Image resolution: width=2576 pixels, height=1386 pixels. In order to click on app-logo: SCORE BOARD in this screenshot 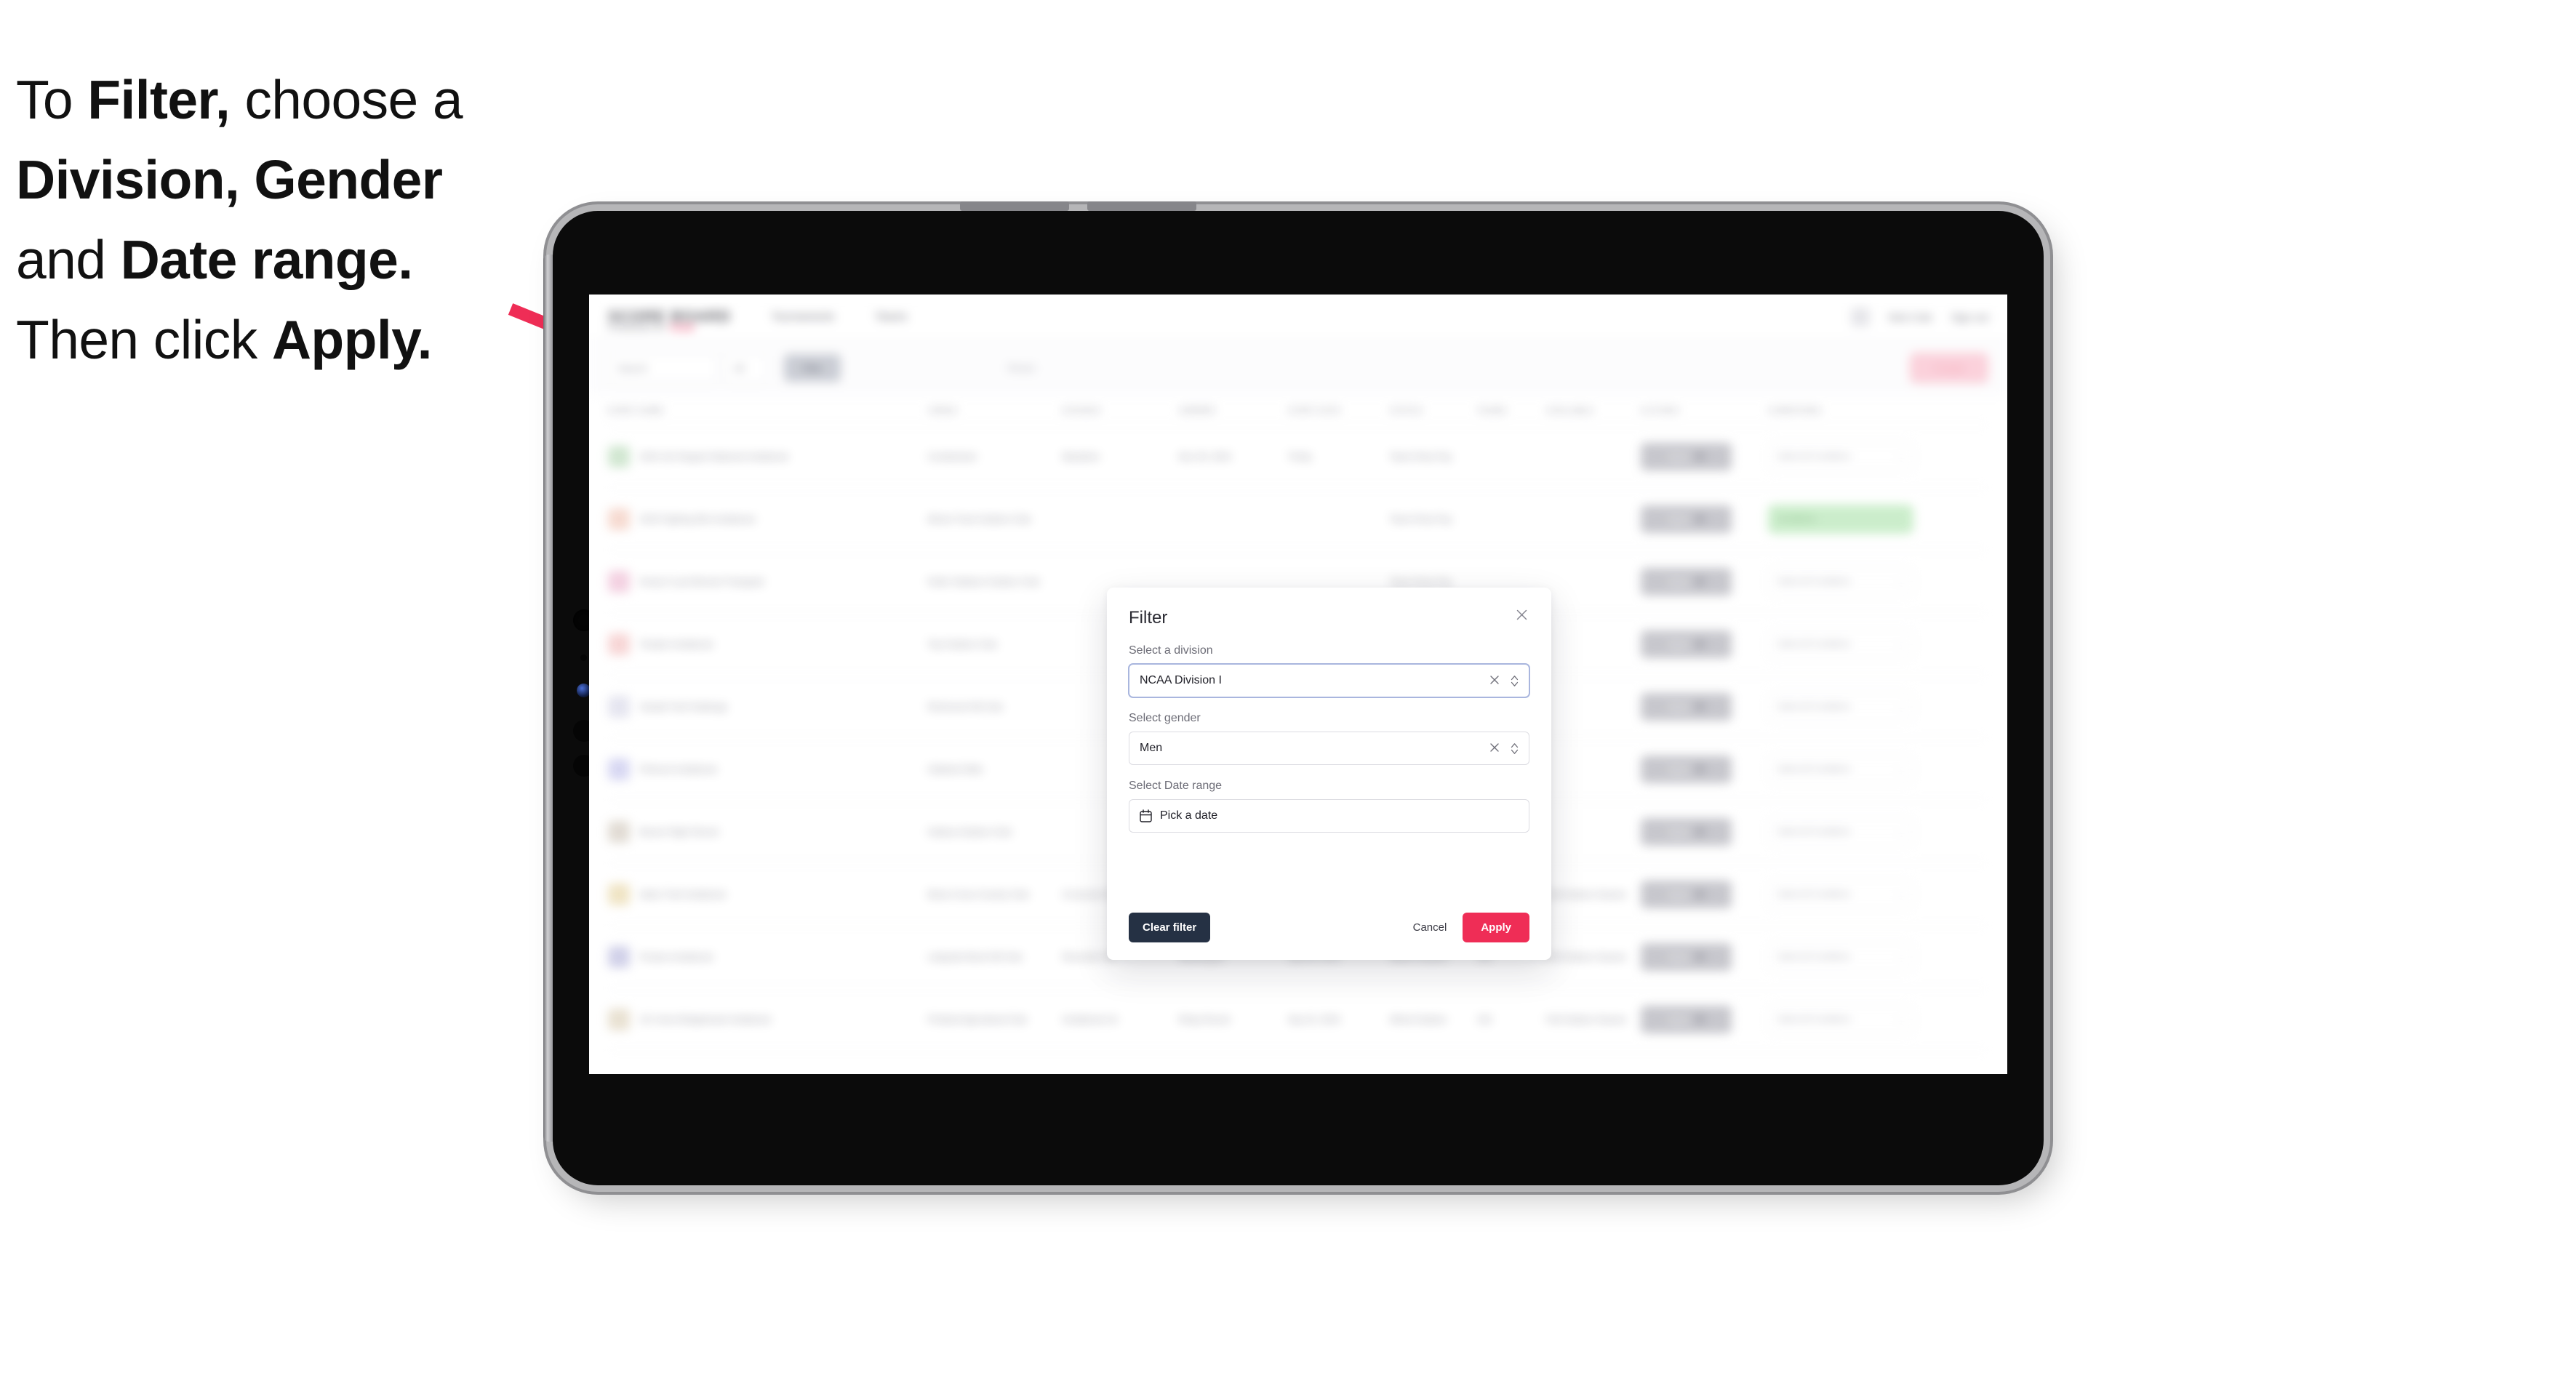, I will do `click(669, 317)`.